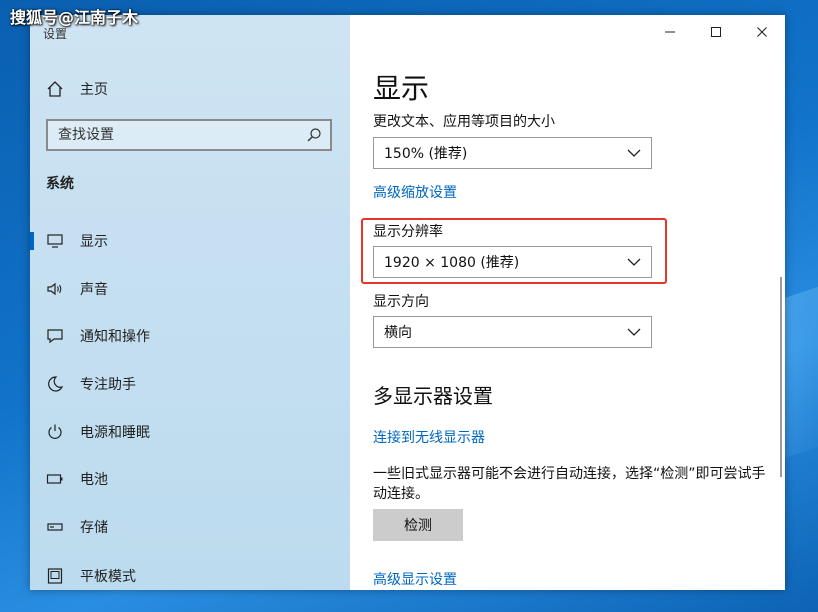 The width and height of the screenshot is (818, 612). I want to click on speaker-icon, so click(54, 289).